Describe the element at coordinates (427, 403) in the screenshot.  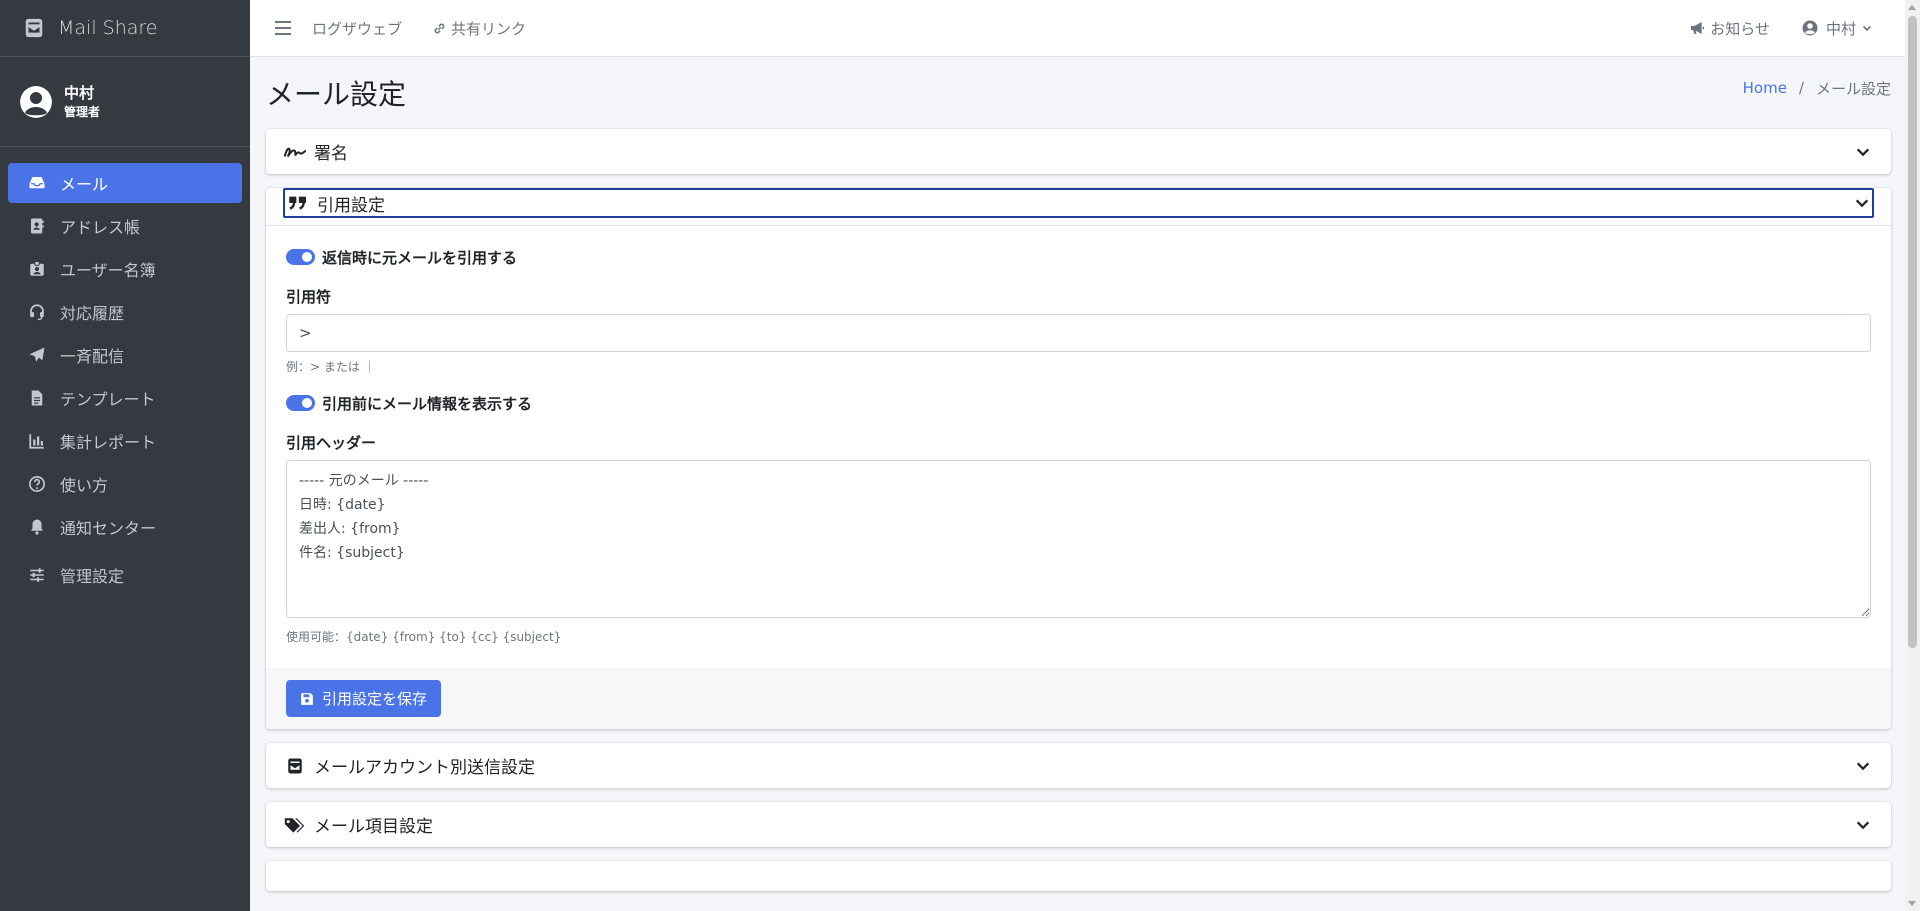
I see `quote-header-toggle-label: 引用前にメール情報を表示する` at that location.